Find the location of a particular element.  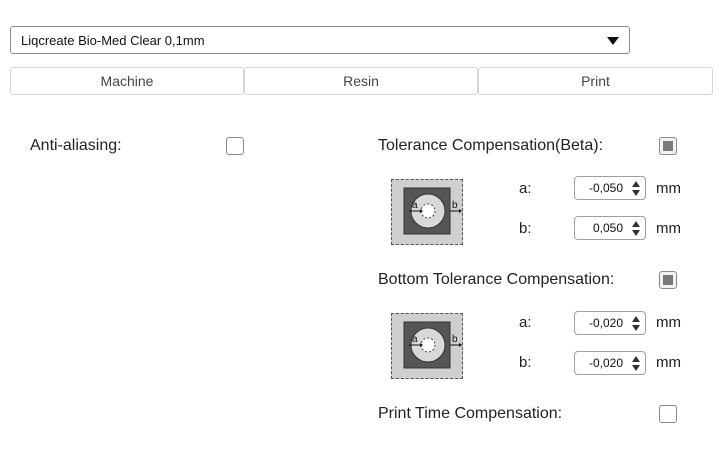

tolerance-a-value: -0,050 is located at coordinates (605, 188).